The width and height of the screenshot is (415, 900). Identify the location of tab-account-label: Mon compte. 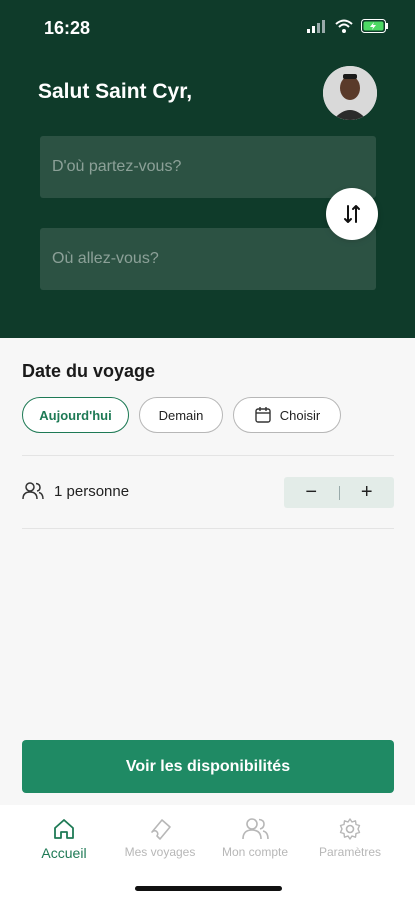
(255, 852).